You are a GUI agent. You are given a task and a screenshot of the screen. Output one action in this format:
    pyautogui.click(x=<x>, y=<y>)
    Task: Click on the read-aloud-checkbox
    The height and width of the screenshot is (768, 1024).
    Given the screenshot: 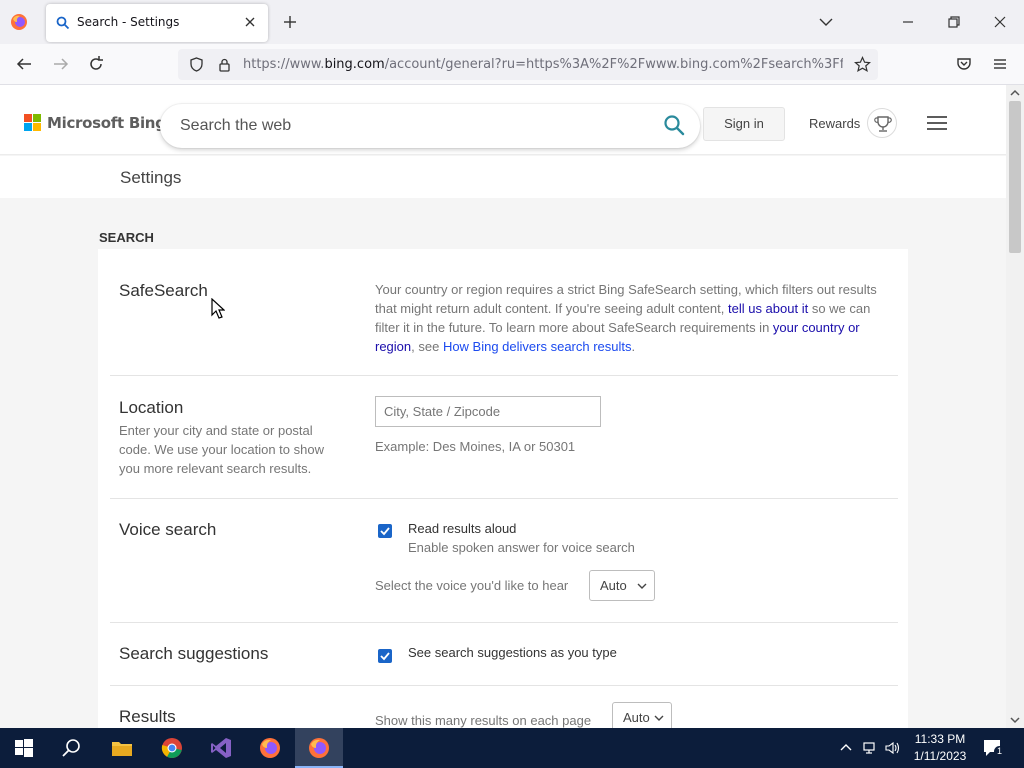 What is the action you would take?
    pyautogui.click(x=385, y=531)
    